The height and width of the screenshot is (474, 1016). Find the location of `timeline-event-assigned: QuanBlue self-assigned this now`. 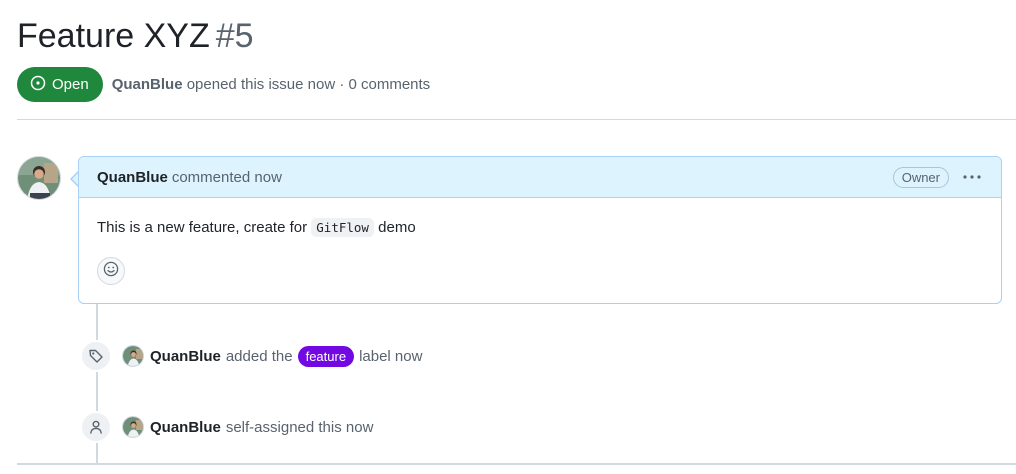

timeline-event-assigned: QuanBlue self-assigned this now is located at coordinates (226, 427).